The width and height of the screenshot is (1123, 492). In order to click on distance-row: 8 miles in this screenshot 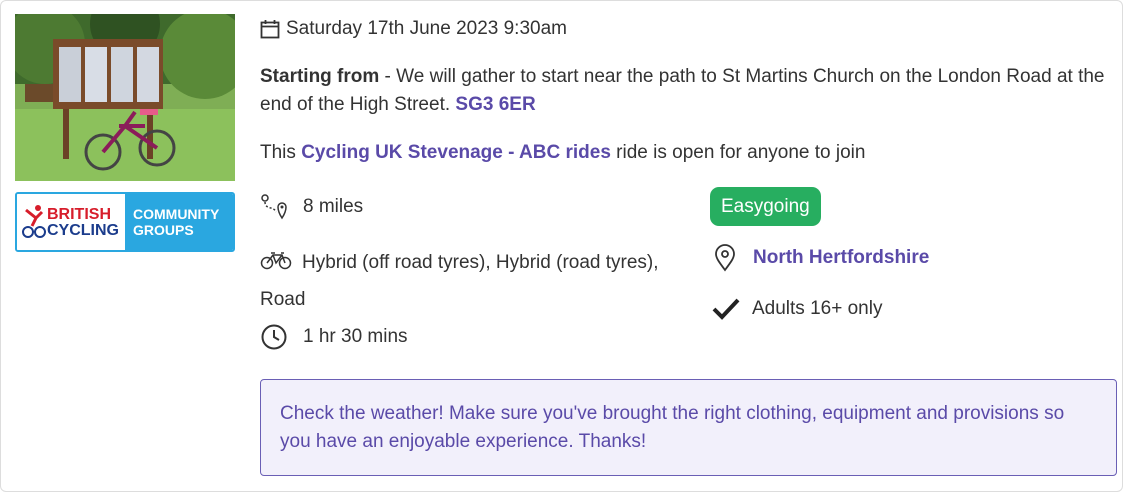, I will do `click(311, 207)`.